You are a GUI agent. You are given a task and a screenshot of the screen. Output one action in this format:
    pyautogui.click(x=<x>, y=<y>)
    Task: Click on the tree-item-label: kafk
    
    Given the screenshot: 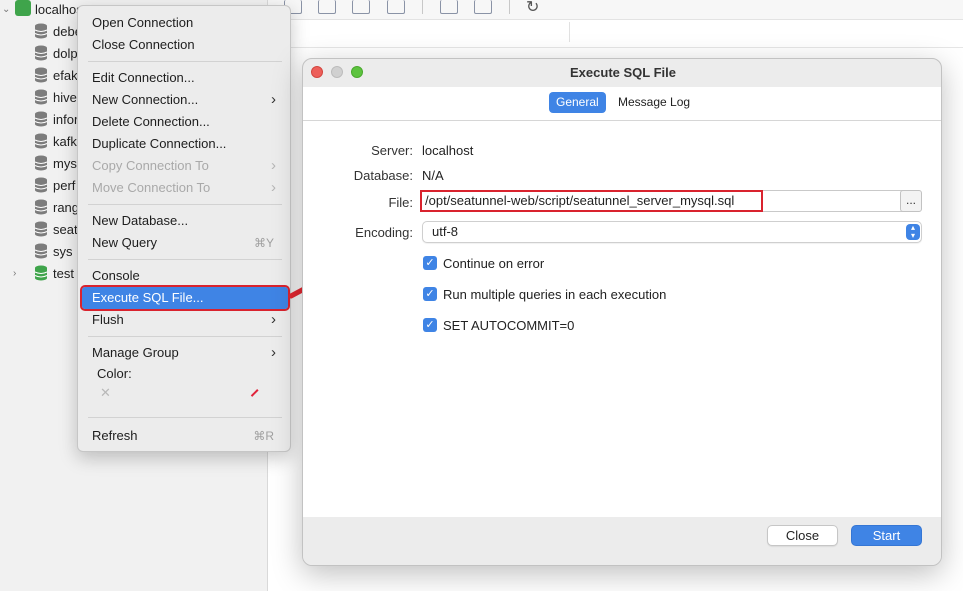 What is the action you would take?
    pyautogui.click(x=65, y=141)
    